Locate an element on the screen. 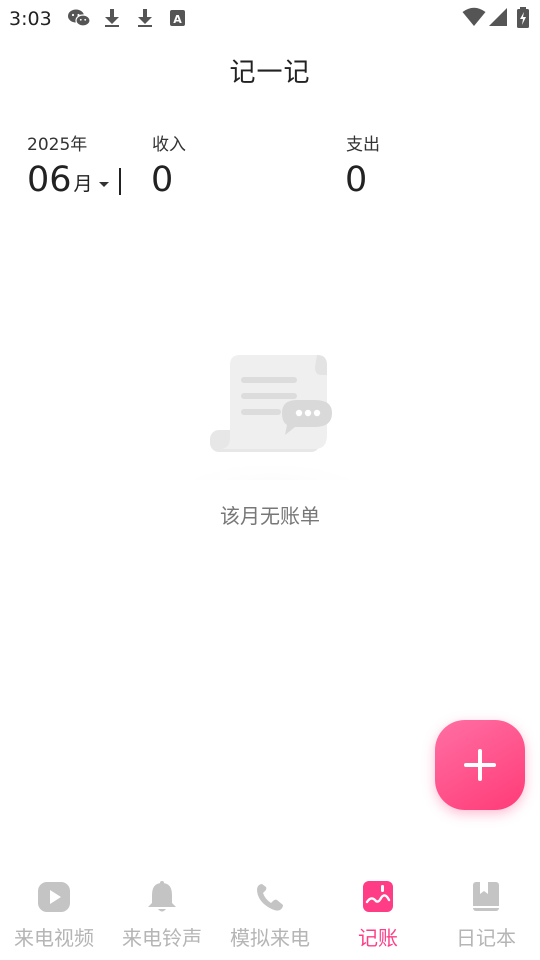  expense-value: 0 is located at coordinates (356, 180).